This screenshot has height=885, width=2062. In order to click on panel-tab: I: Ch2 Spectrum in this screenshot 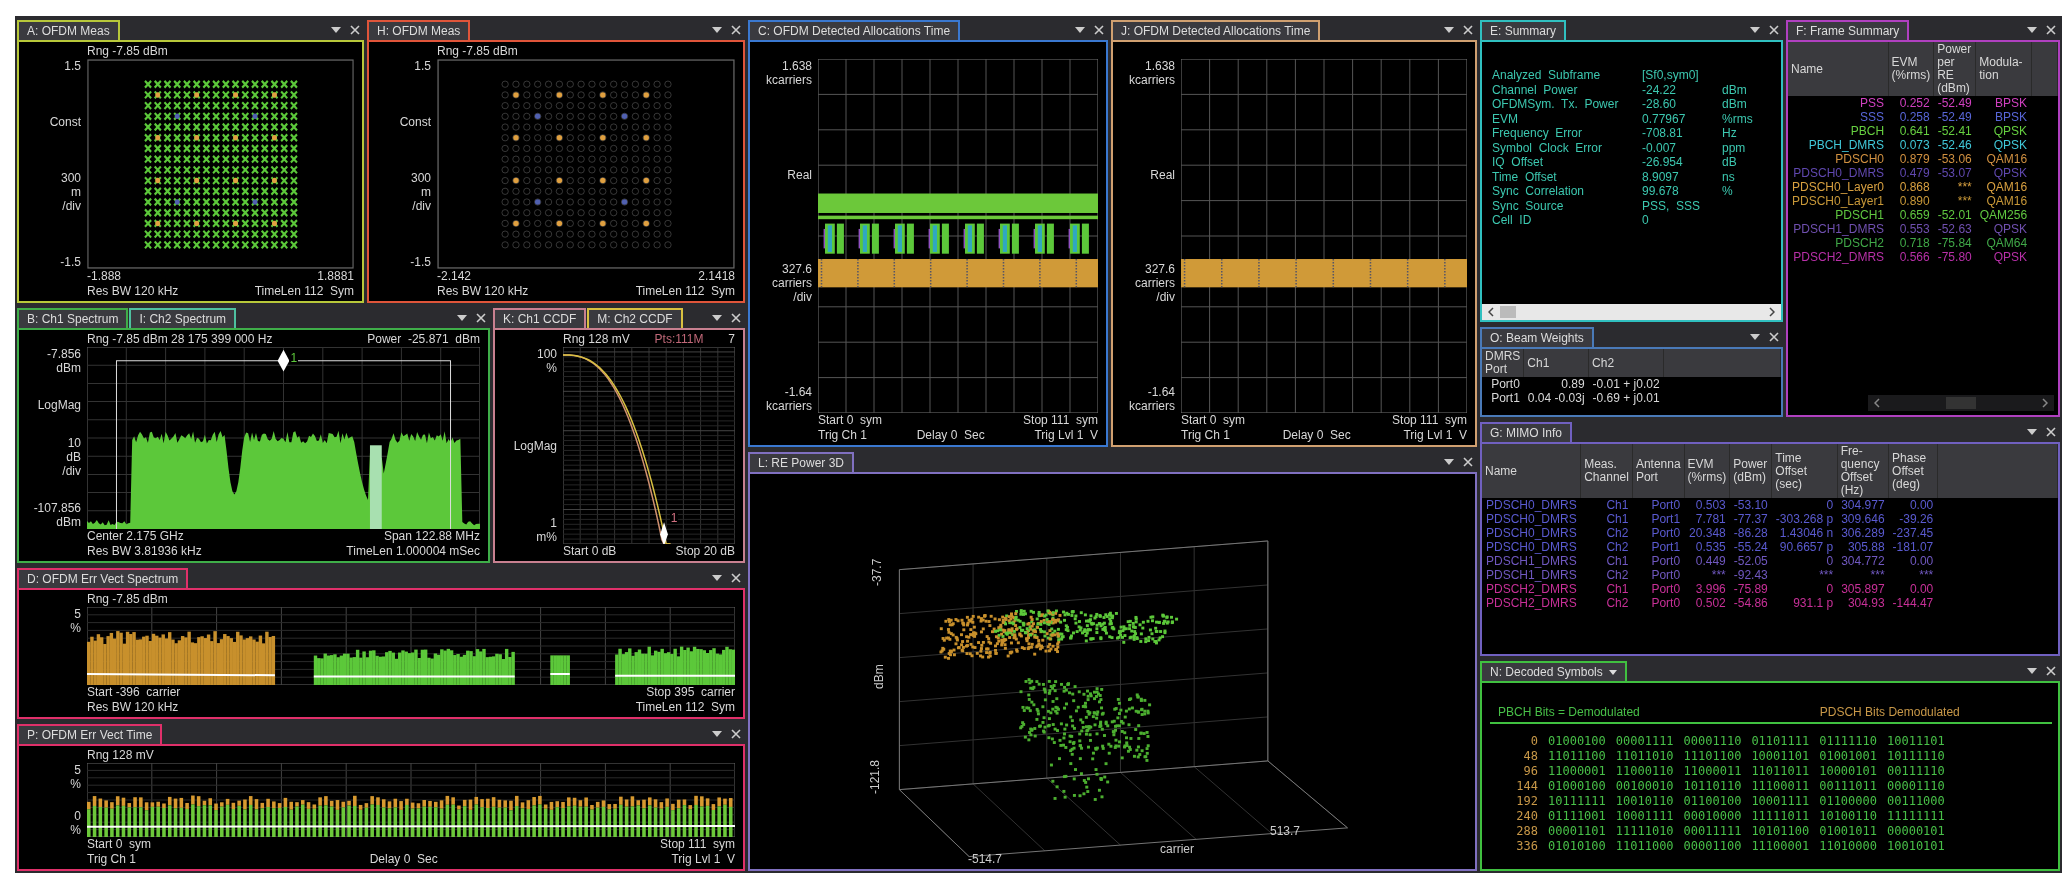, I will do `click(183, 318)`.